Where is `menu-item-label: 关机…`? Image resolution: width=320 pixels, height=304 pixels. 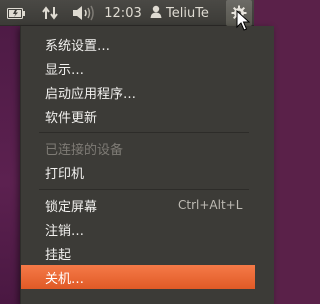 menu-item-label: 关机… is located at coordinates (65, 279).